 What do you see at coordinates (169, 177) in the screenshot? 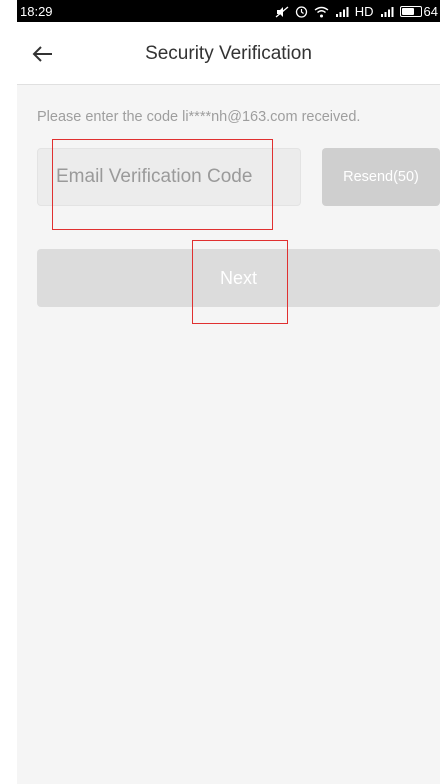
I see `email-verification-code-input` at bounding box center [169, 177].